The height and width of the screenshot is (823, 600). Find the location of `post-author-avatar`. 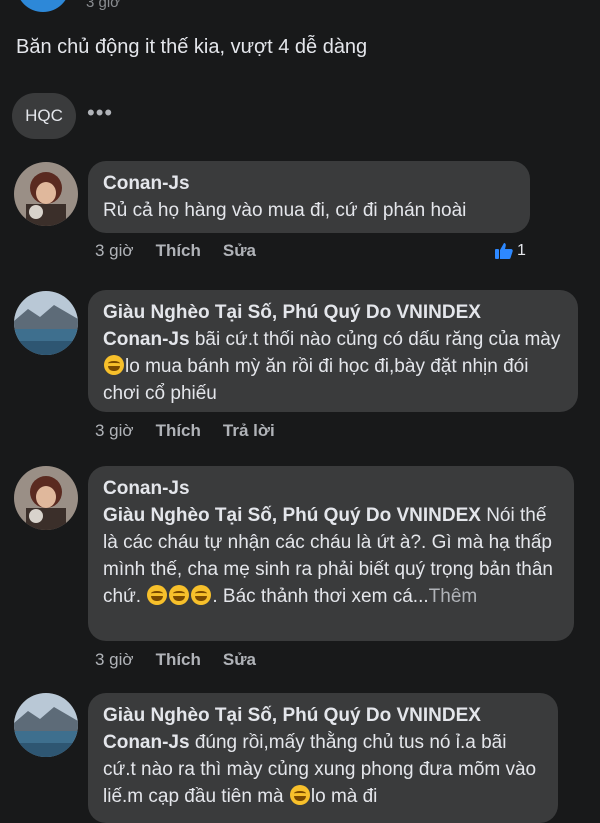

post-author-avatar is located at coordinates (43, 6).